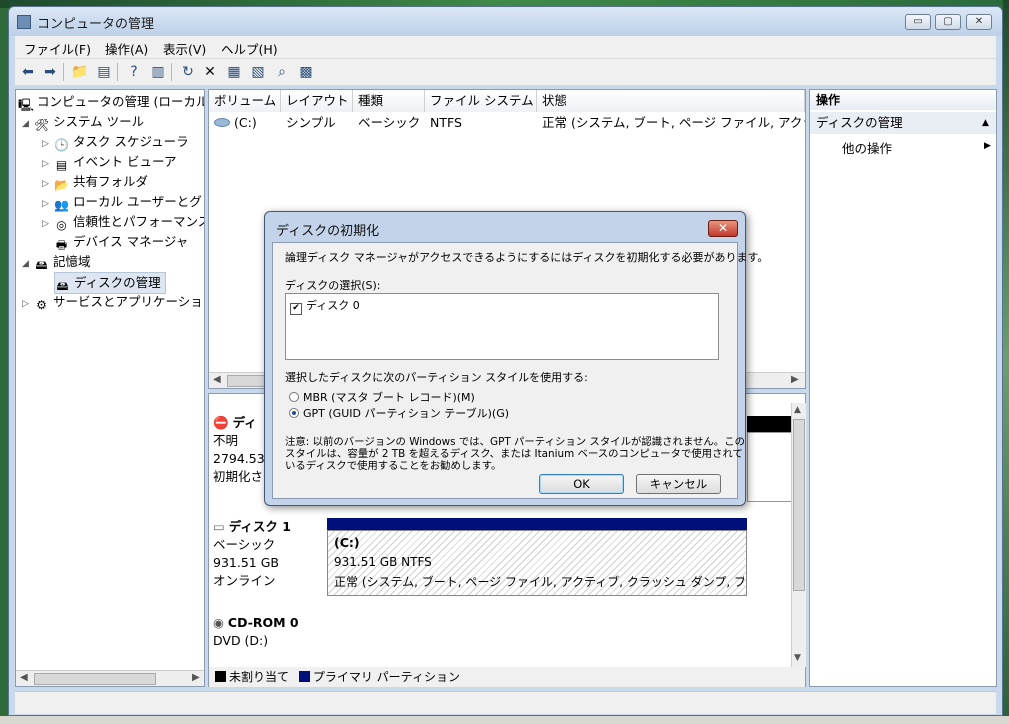 The width and height of the screenshot is (1009, 724). I want to click on menu-help: ヘルプ(H), so click(249, 48).